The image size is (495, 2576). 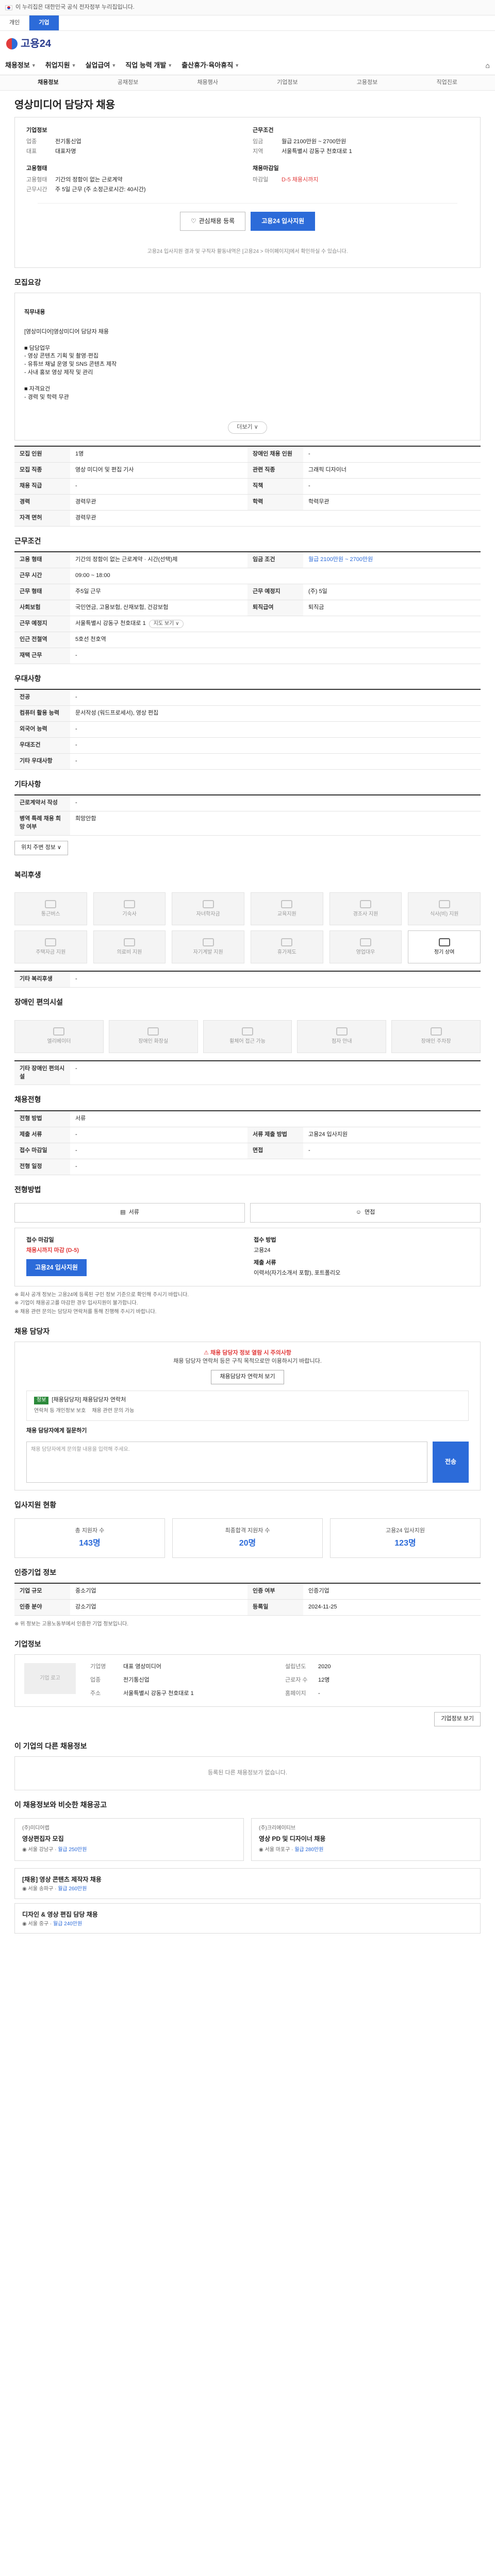 What do you see at coordinates (48, 83) in the screenshot?
I see `sub-nav-item-jobs: 채용정보` at bounding box center [48, 83].